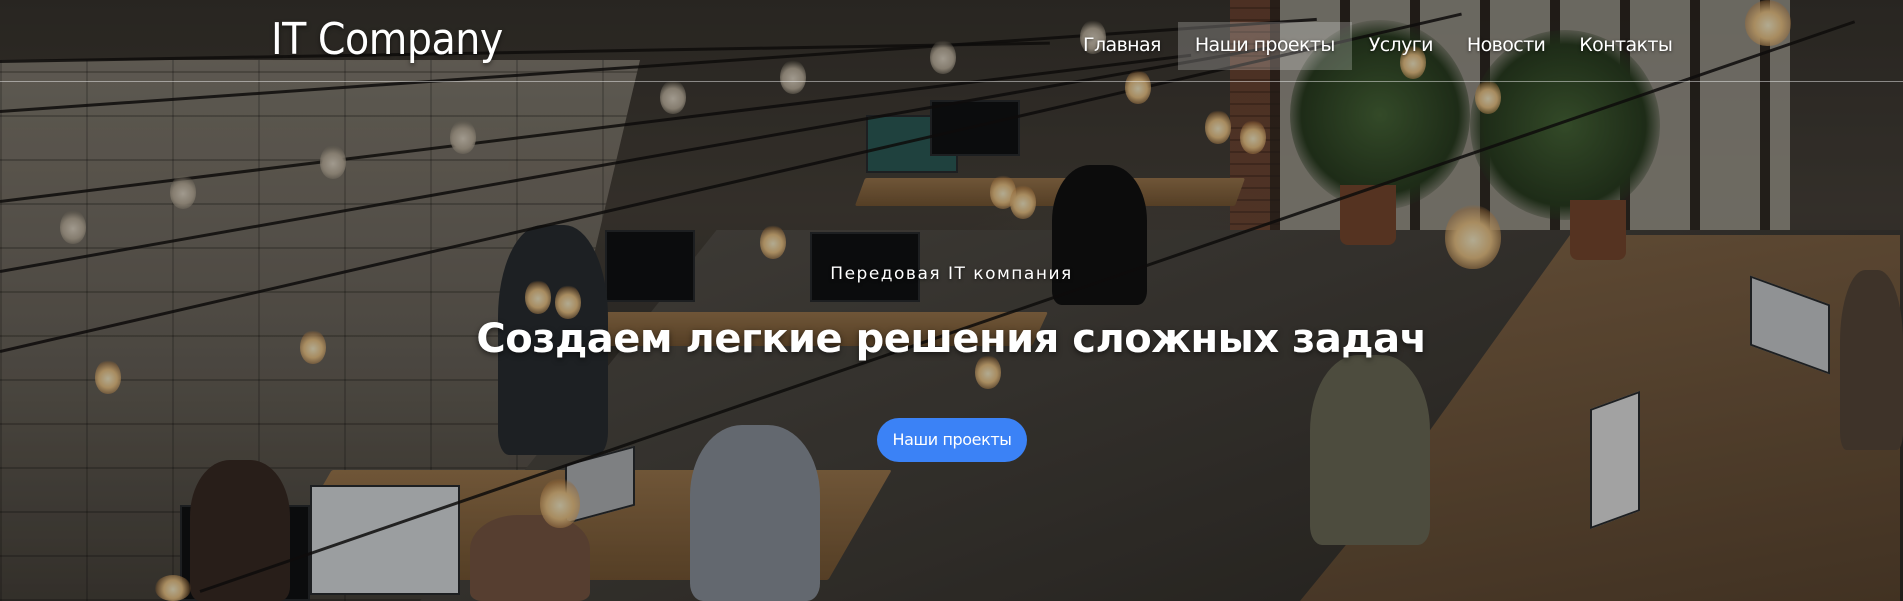 The width and height of the screenshot is (1903, 601). What do you see at coordinates (952, 440) in the screenshot?
I see `our-projects-button: Наши проекты` at bounding box center [952, 440].